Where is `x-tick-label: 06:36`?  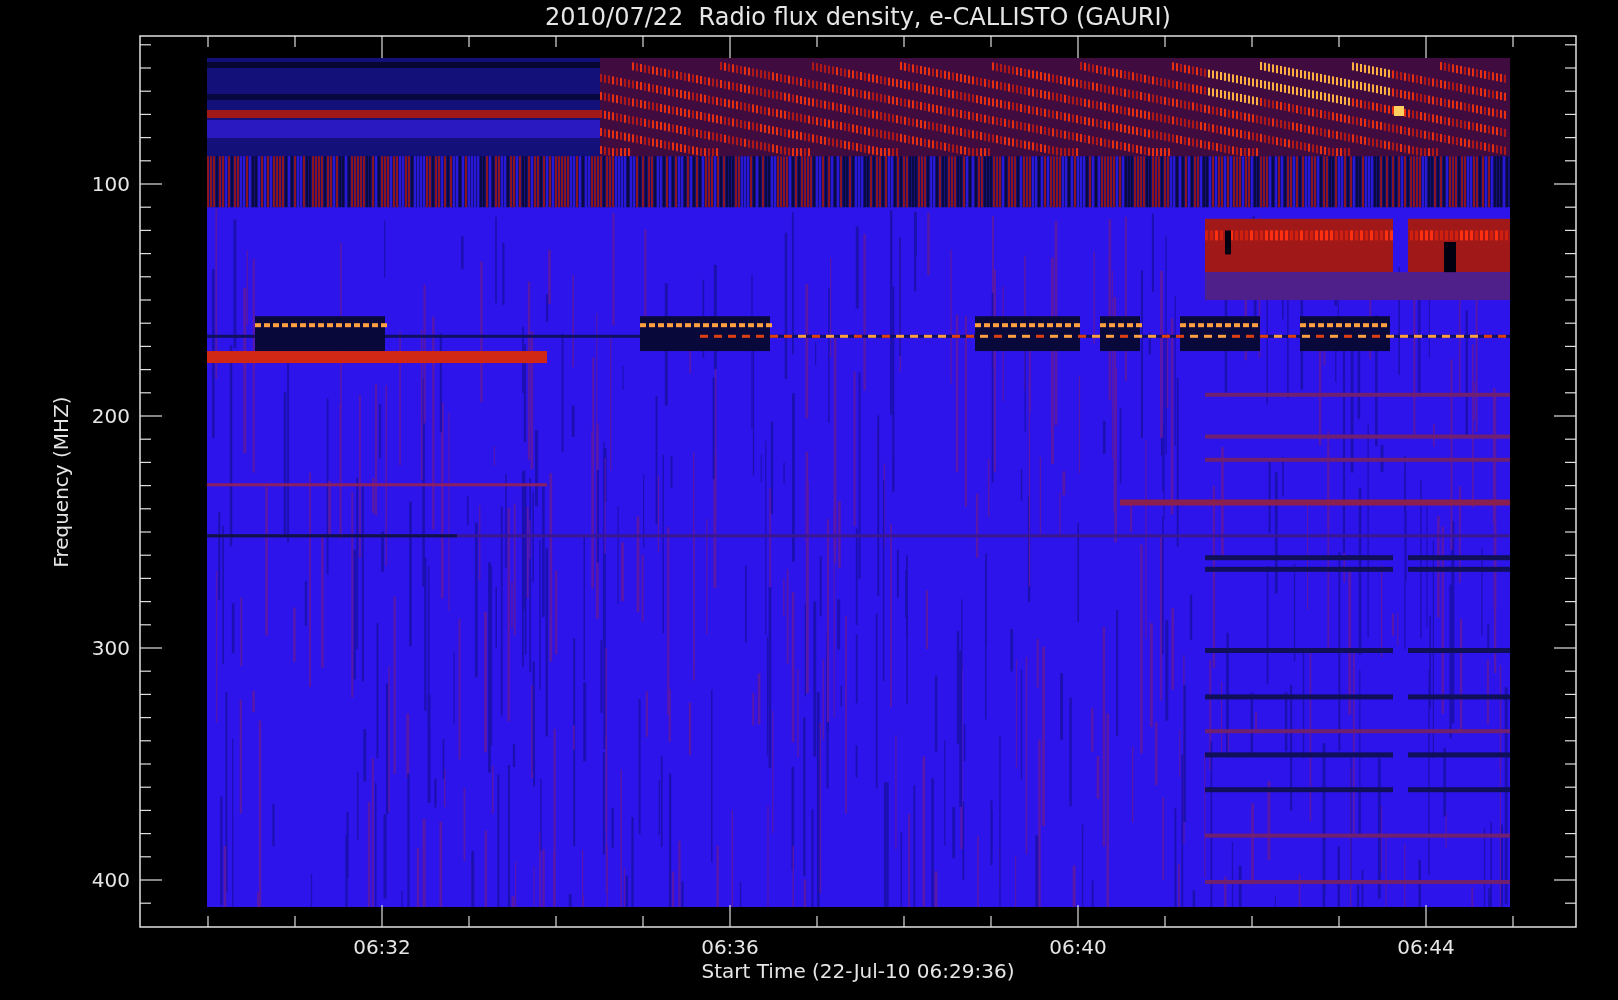 x-tick-label: 06:36 is located at coordinates (730, 947).